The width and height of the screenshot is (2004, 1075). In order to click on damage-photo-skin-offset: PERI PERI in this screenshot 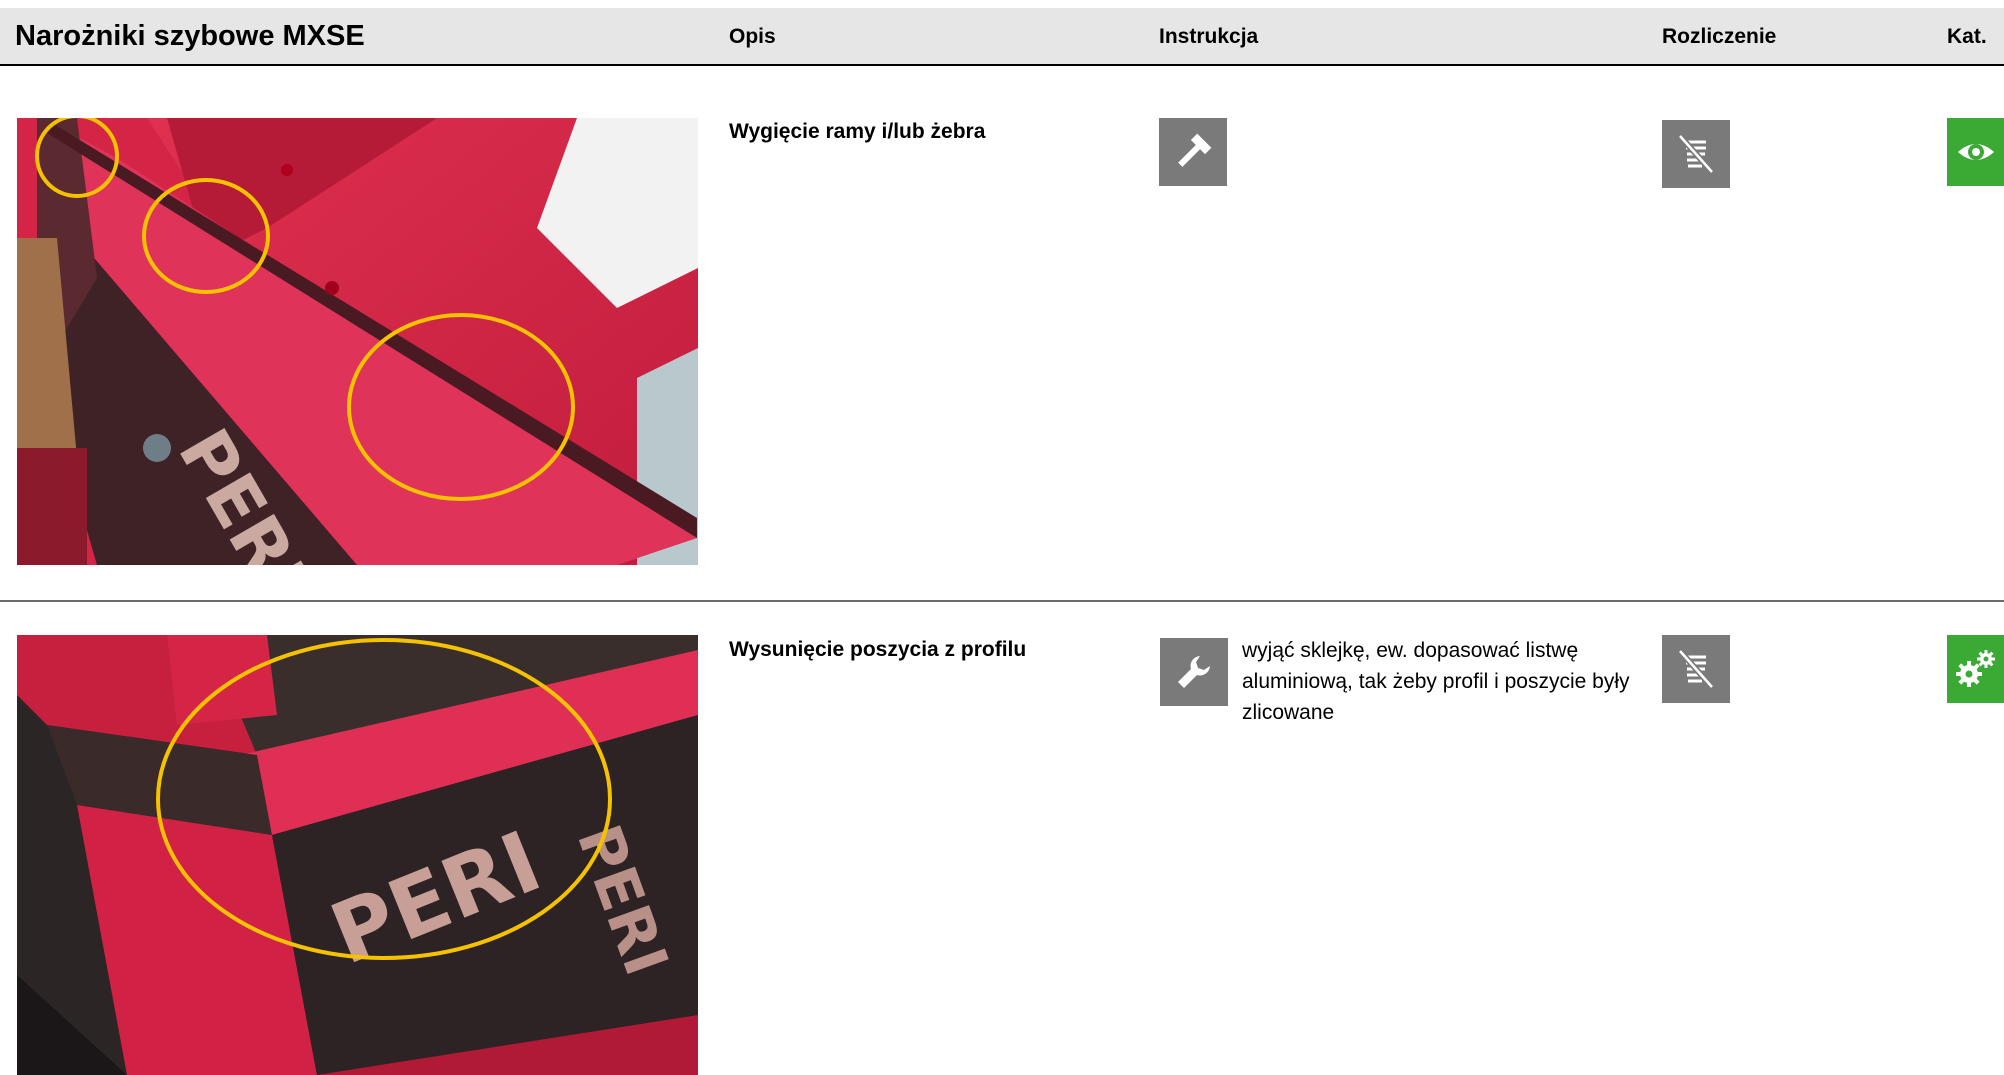, I will do `click(357, 855)`.